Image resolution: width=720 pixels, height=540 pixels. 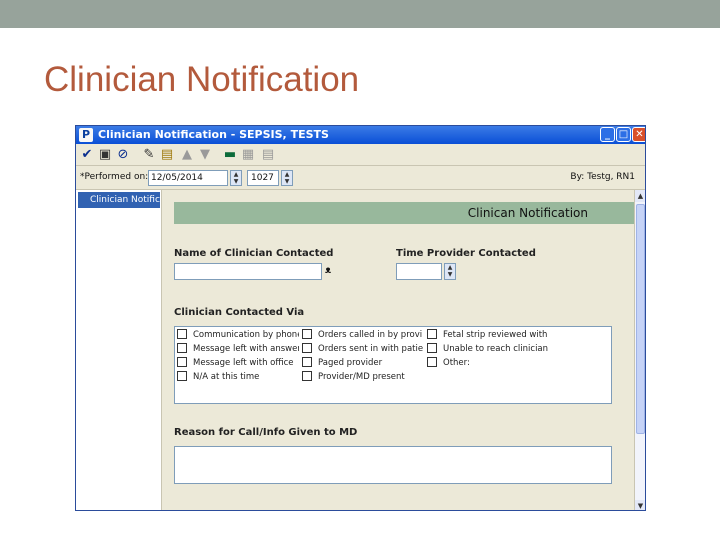 I want to click on document-icon: ▤, so click(x=268, y=155).